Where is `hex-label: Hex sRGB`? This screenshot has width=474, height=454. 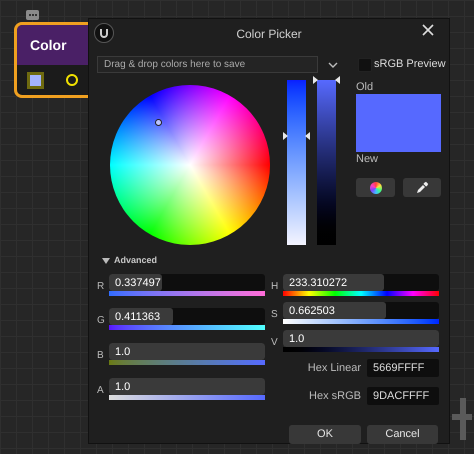
hex-label: Hex sRGB is located at coordinates (335, 396).